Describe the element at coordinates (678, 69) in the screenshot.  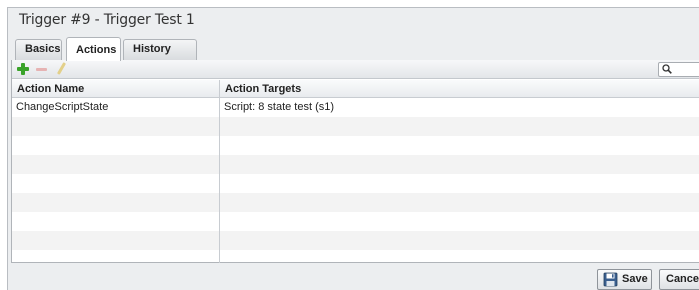
I see `search-input` at that location.